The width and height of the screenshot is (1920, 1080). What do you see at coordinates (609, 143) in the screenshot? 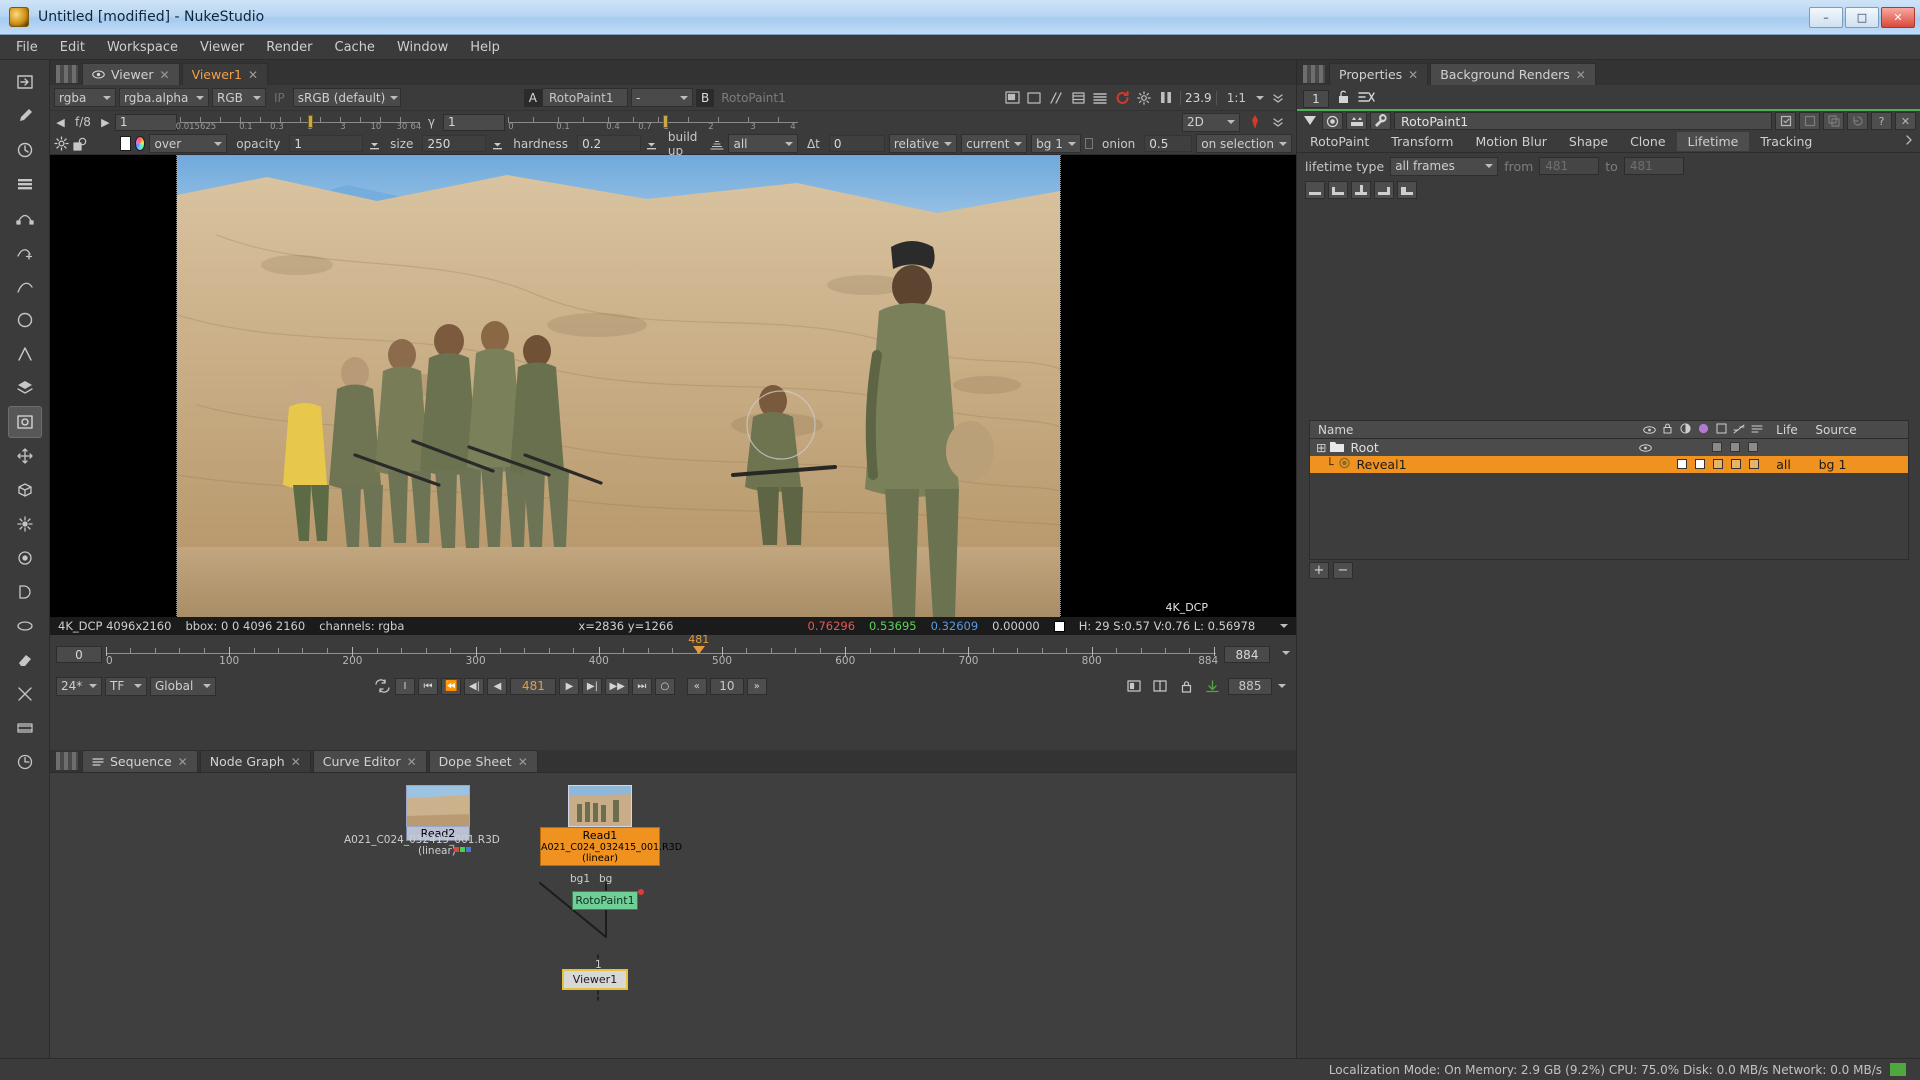
I see `hardness-field: 0.2` at bounding box center [609, 143].